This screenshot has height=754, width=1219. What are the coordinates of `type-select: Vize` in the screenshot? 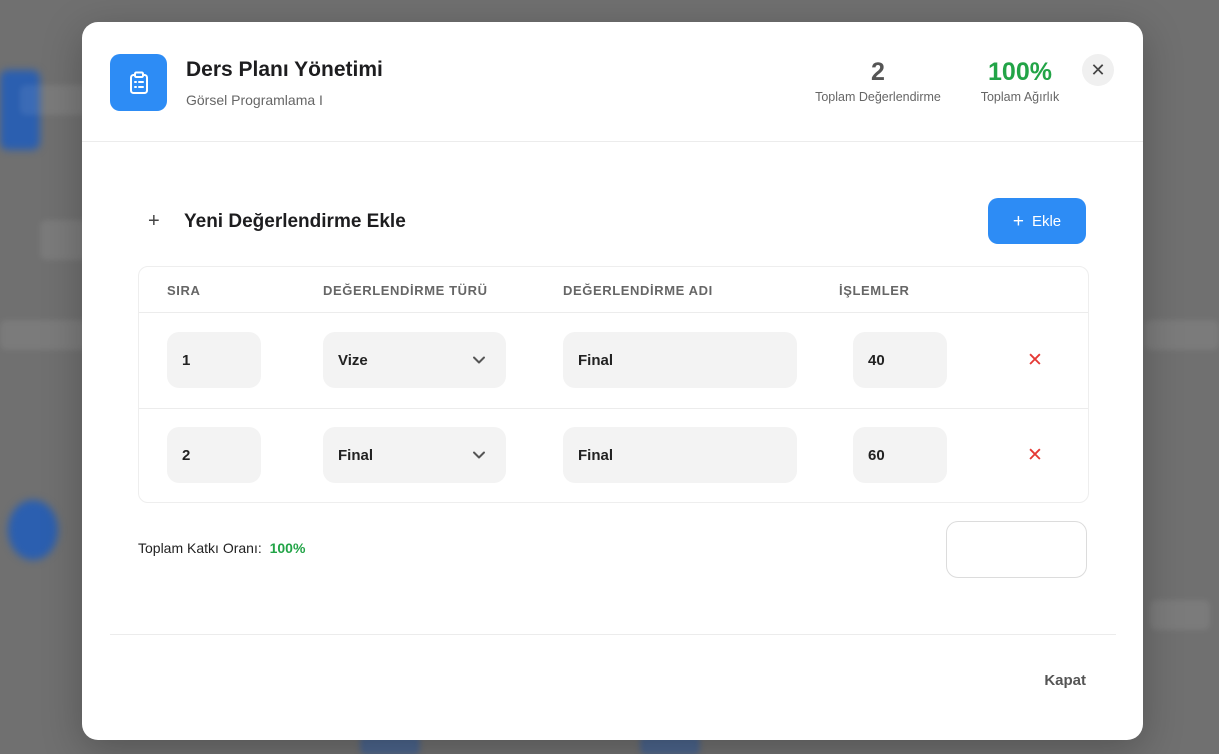 It's located at (414, 360).